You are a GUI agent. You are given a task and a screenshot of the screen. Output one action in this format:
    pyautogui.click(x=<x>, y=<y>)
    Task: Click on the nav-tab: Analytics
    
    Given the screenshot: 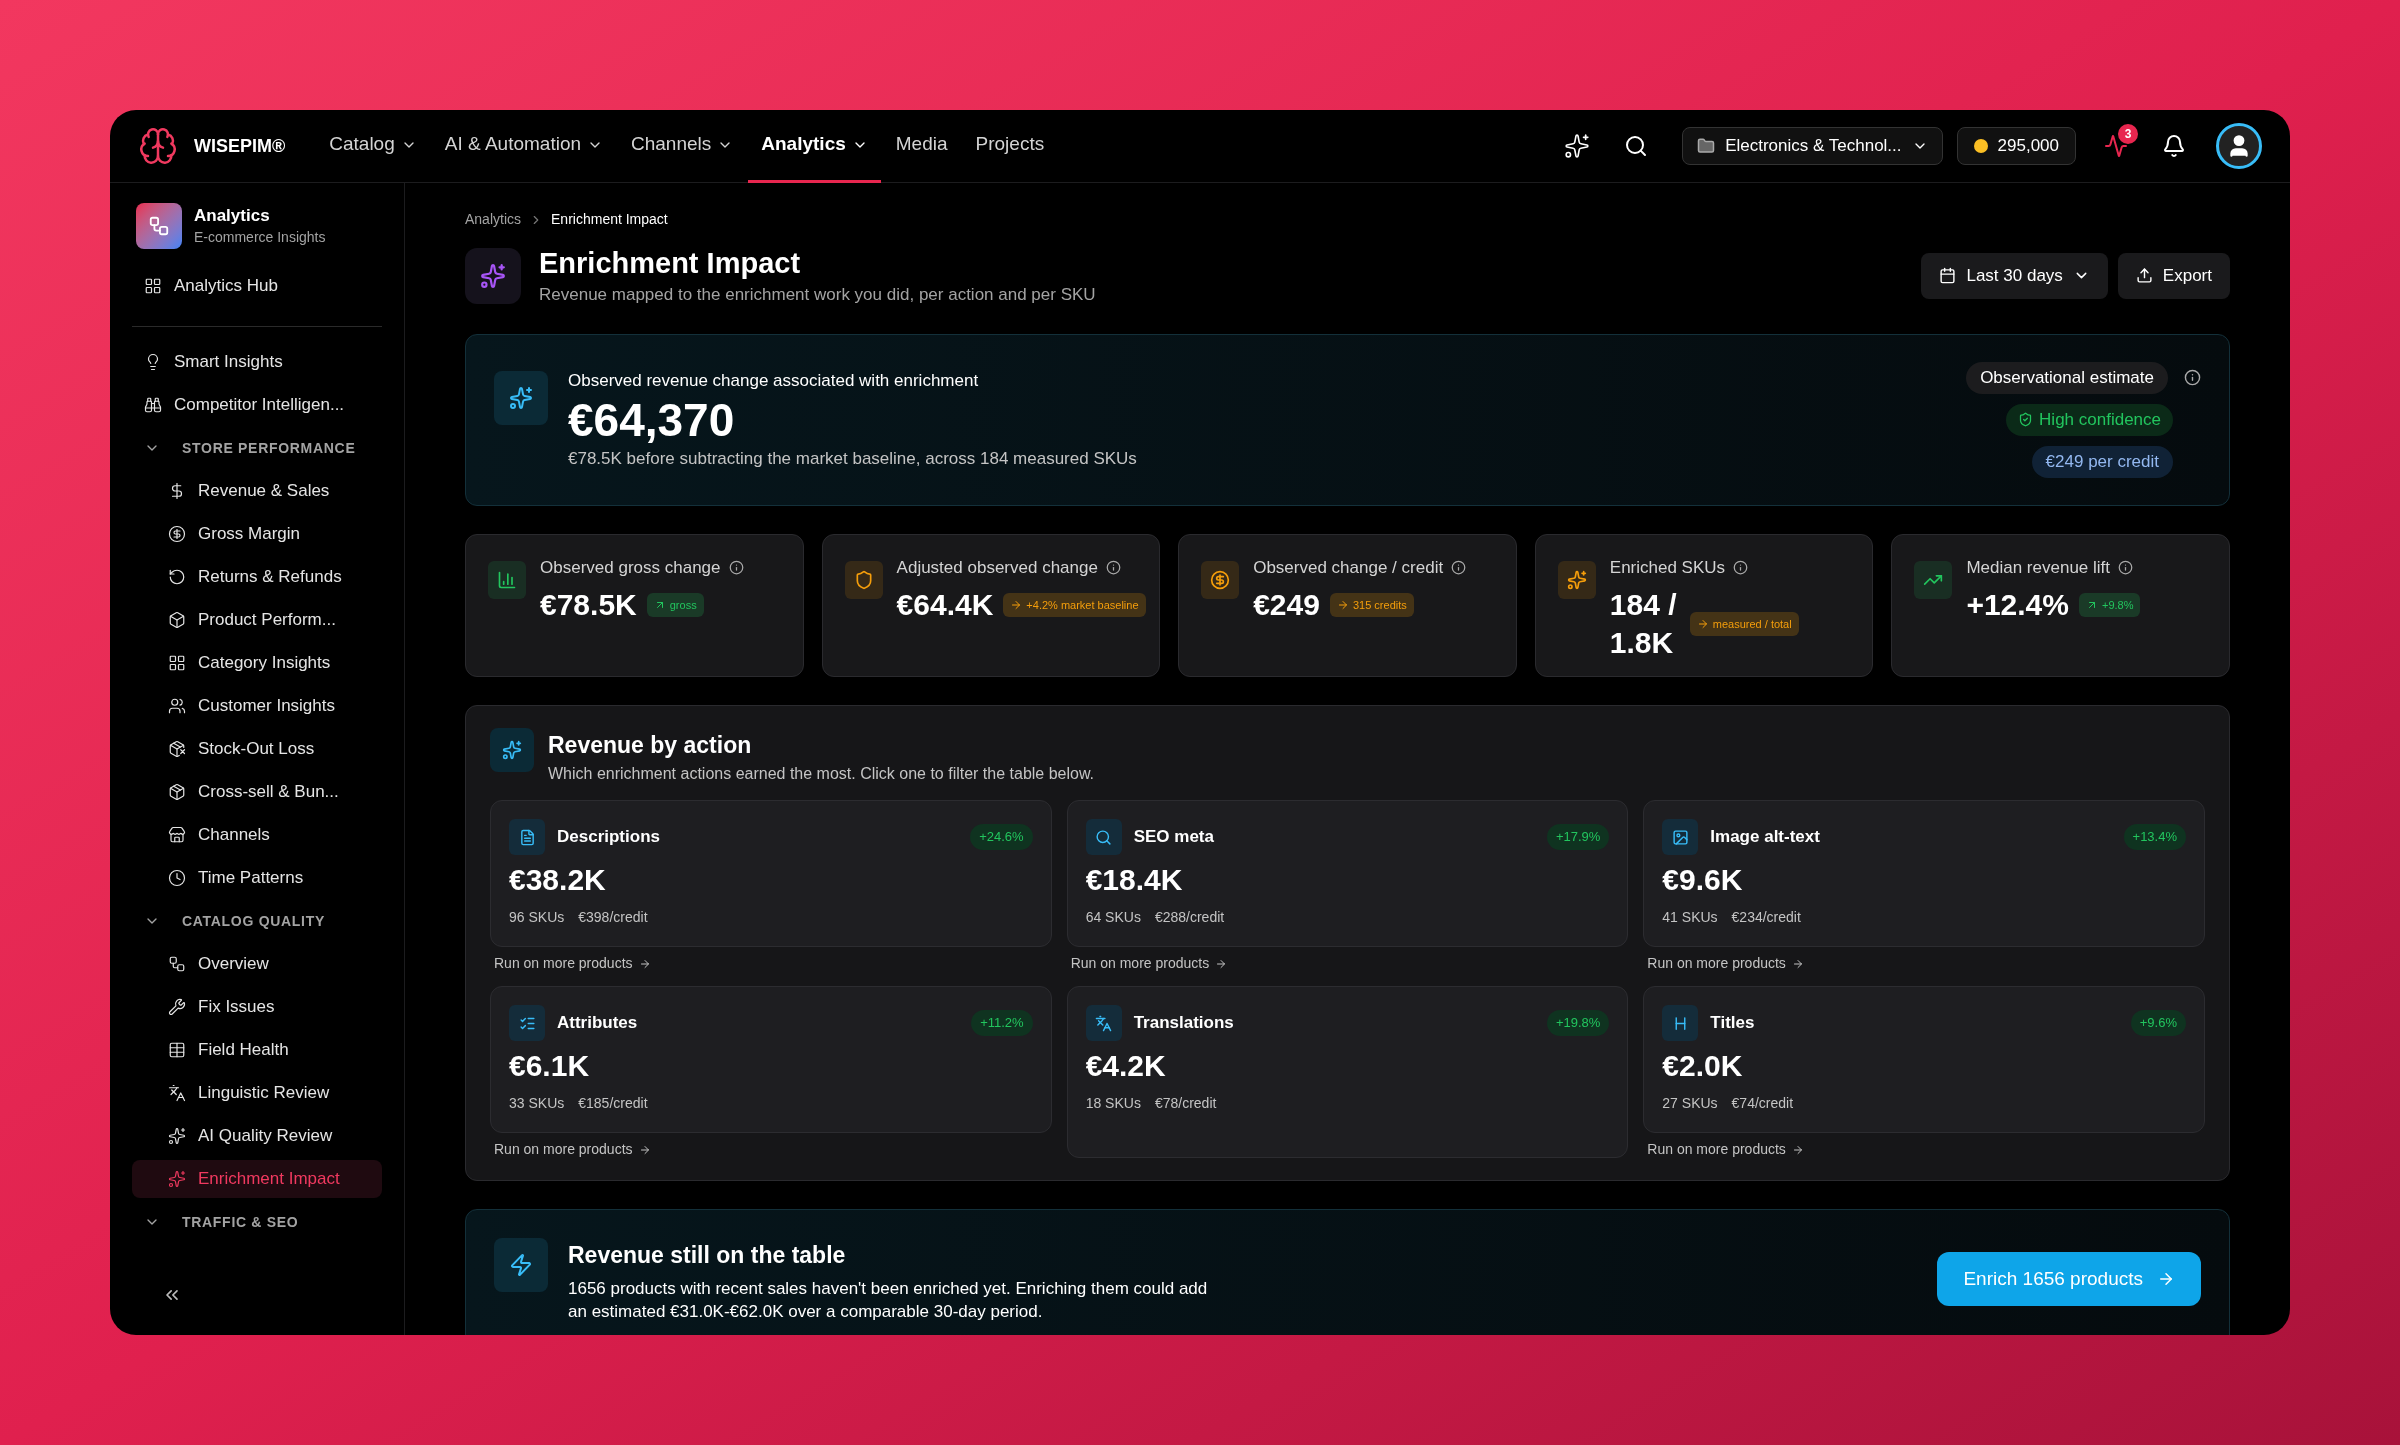 What is the action you would take?
    pyautogui.click(x=814, y=146)
    